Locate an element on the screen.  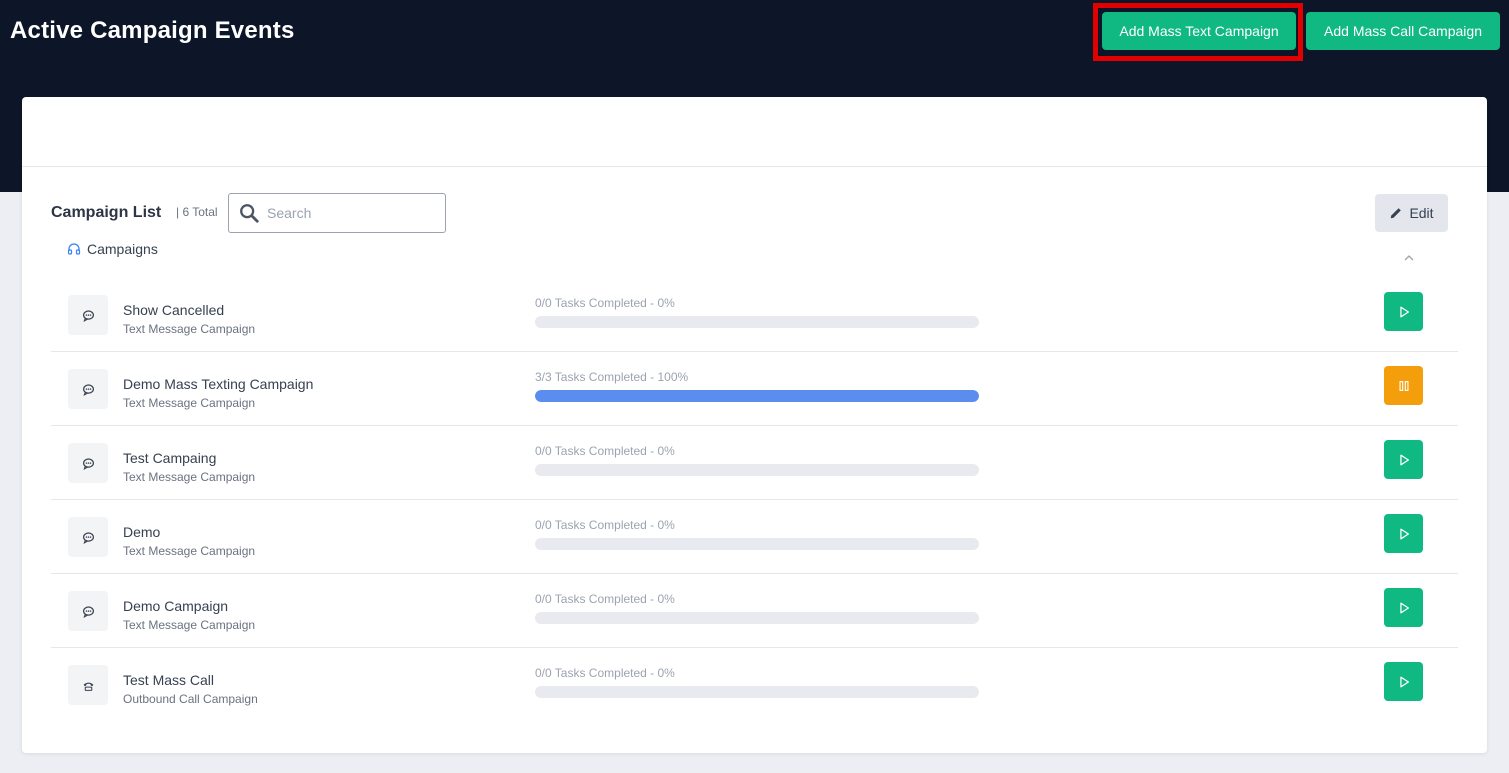
campaign-type: Outbound Call Campaign is located at coordinates (190, 699).